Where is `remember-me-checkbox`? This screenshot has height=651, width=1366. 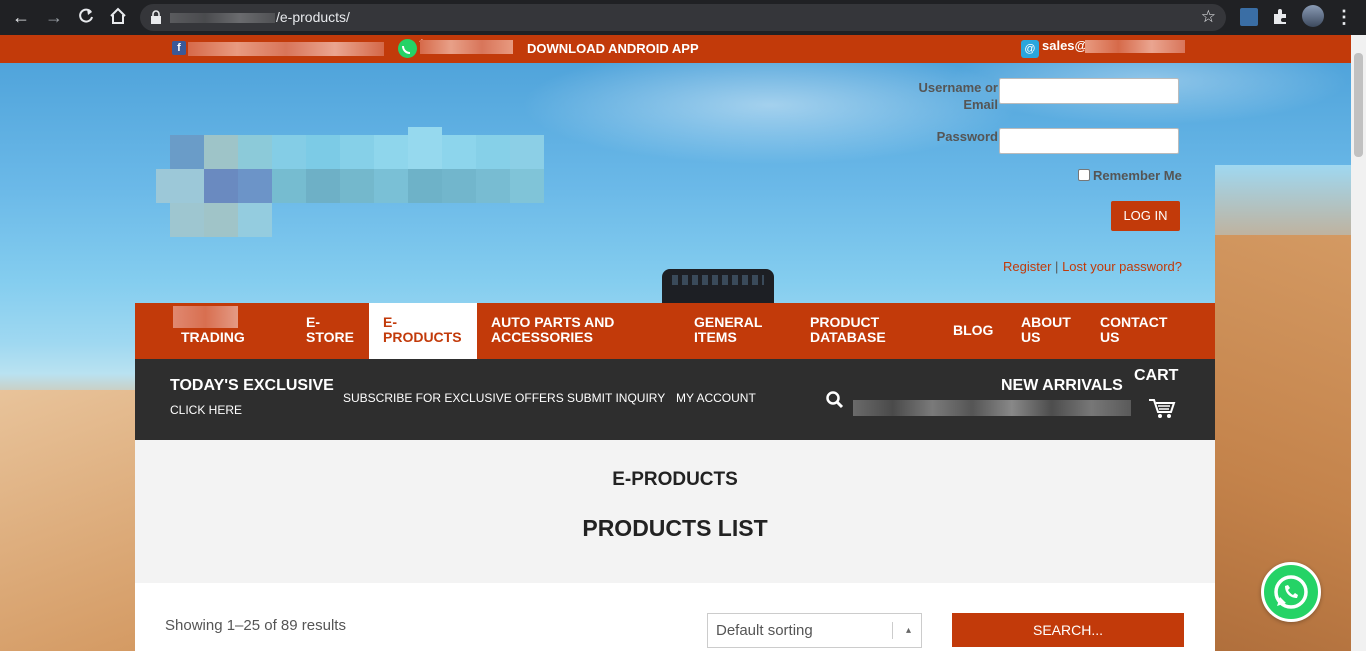 remember-me-checkbox is located at coordinates (1084, 175).